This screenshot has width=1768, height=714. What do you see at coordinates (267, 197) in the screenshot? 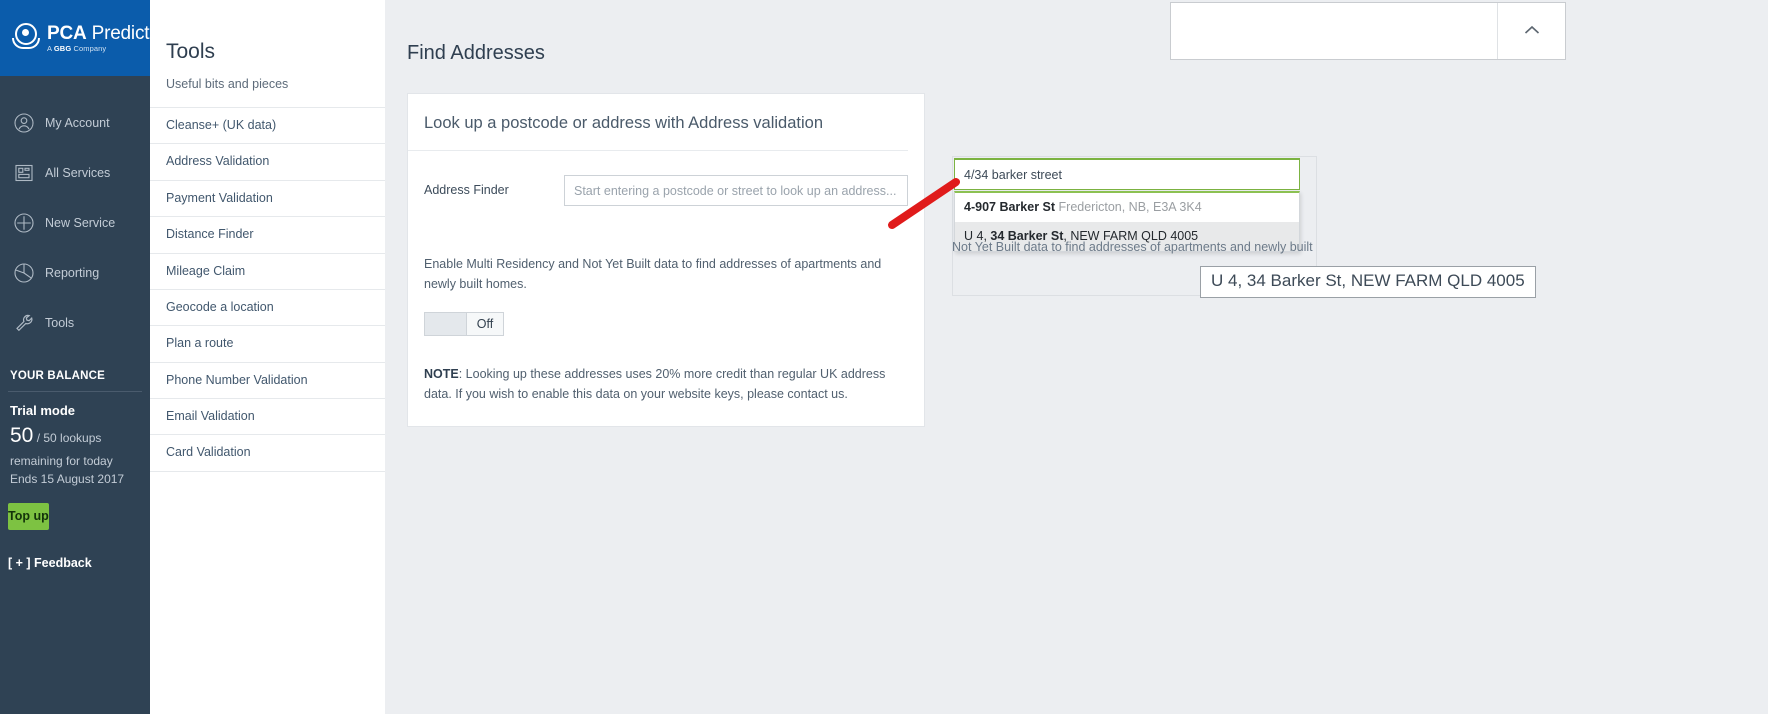
I see `tool-link: Payment Validation` at bounding box center [267, 197].